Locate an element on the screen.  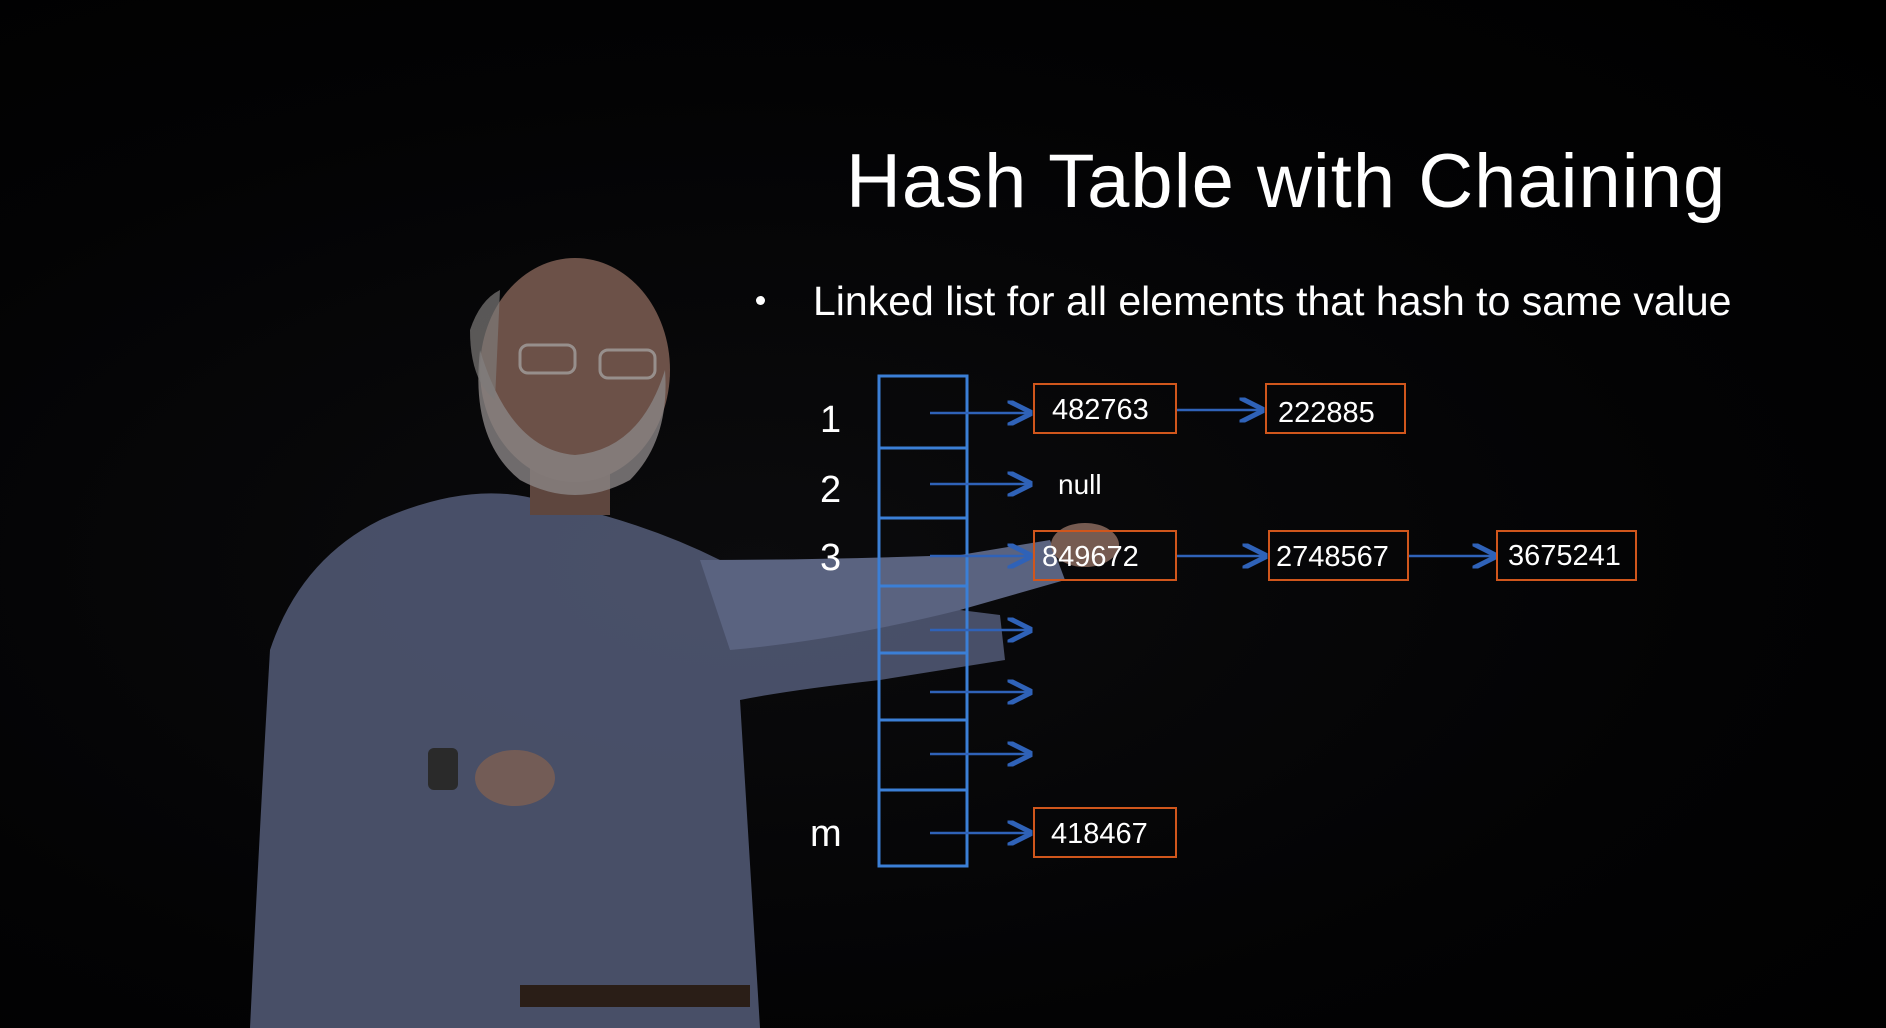
node-value: 849672 is located at coordinates (1090, 557).